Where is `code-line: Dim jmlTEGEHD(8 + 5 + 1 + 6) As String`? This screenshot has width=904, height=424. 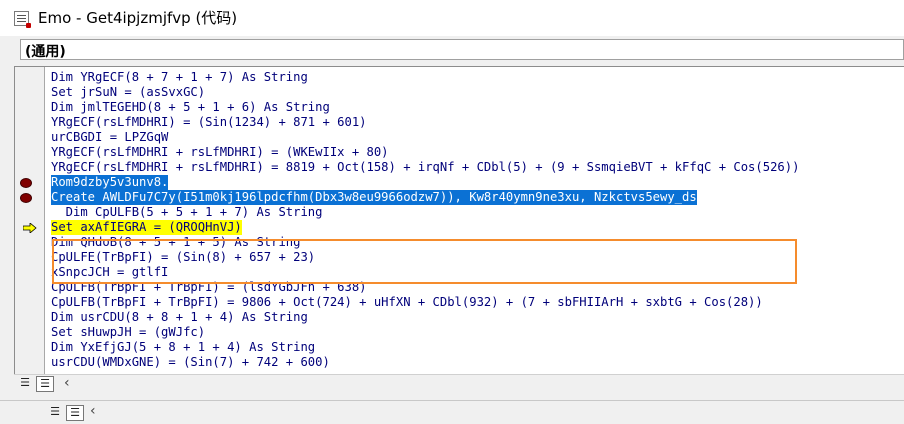 code-line: Dim jmlTEGEHD(8 + 5 + 1 + 6) As String is located at coordinates (190, 107).